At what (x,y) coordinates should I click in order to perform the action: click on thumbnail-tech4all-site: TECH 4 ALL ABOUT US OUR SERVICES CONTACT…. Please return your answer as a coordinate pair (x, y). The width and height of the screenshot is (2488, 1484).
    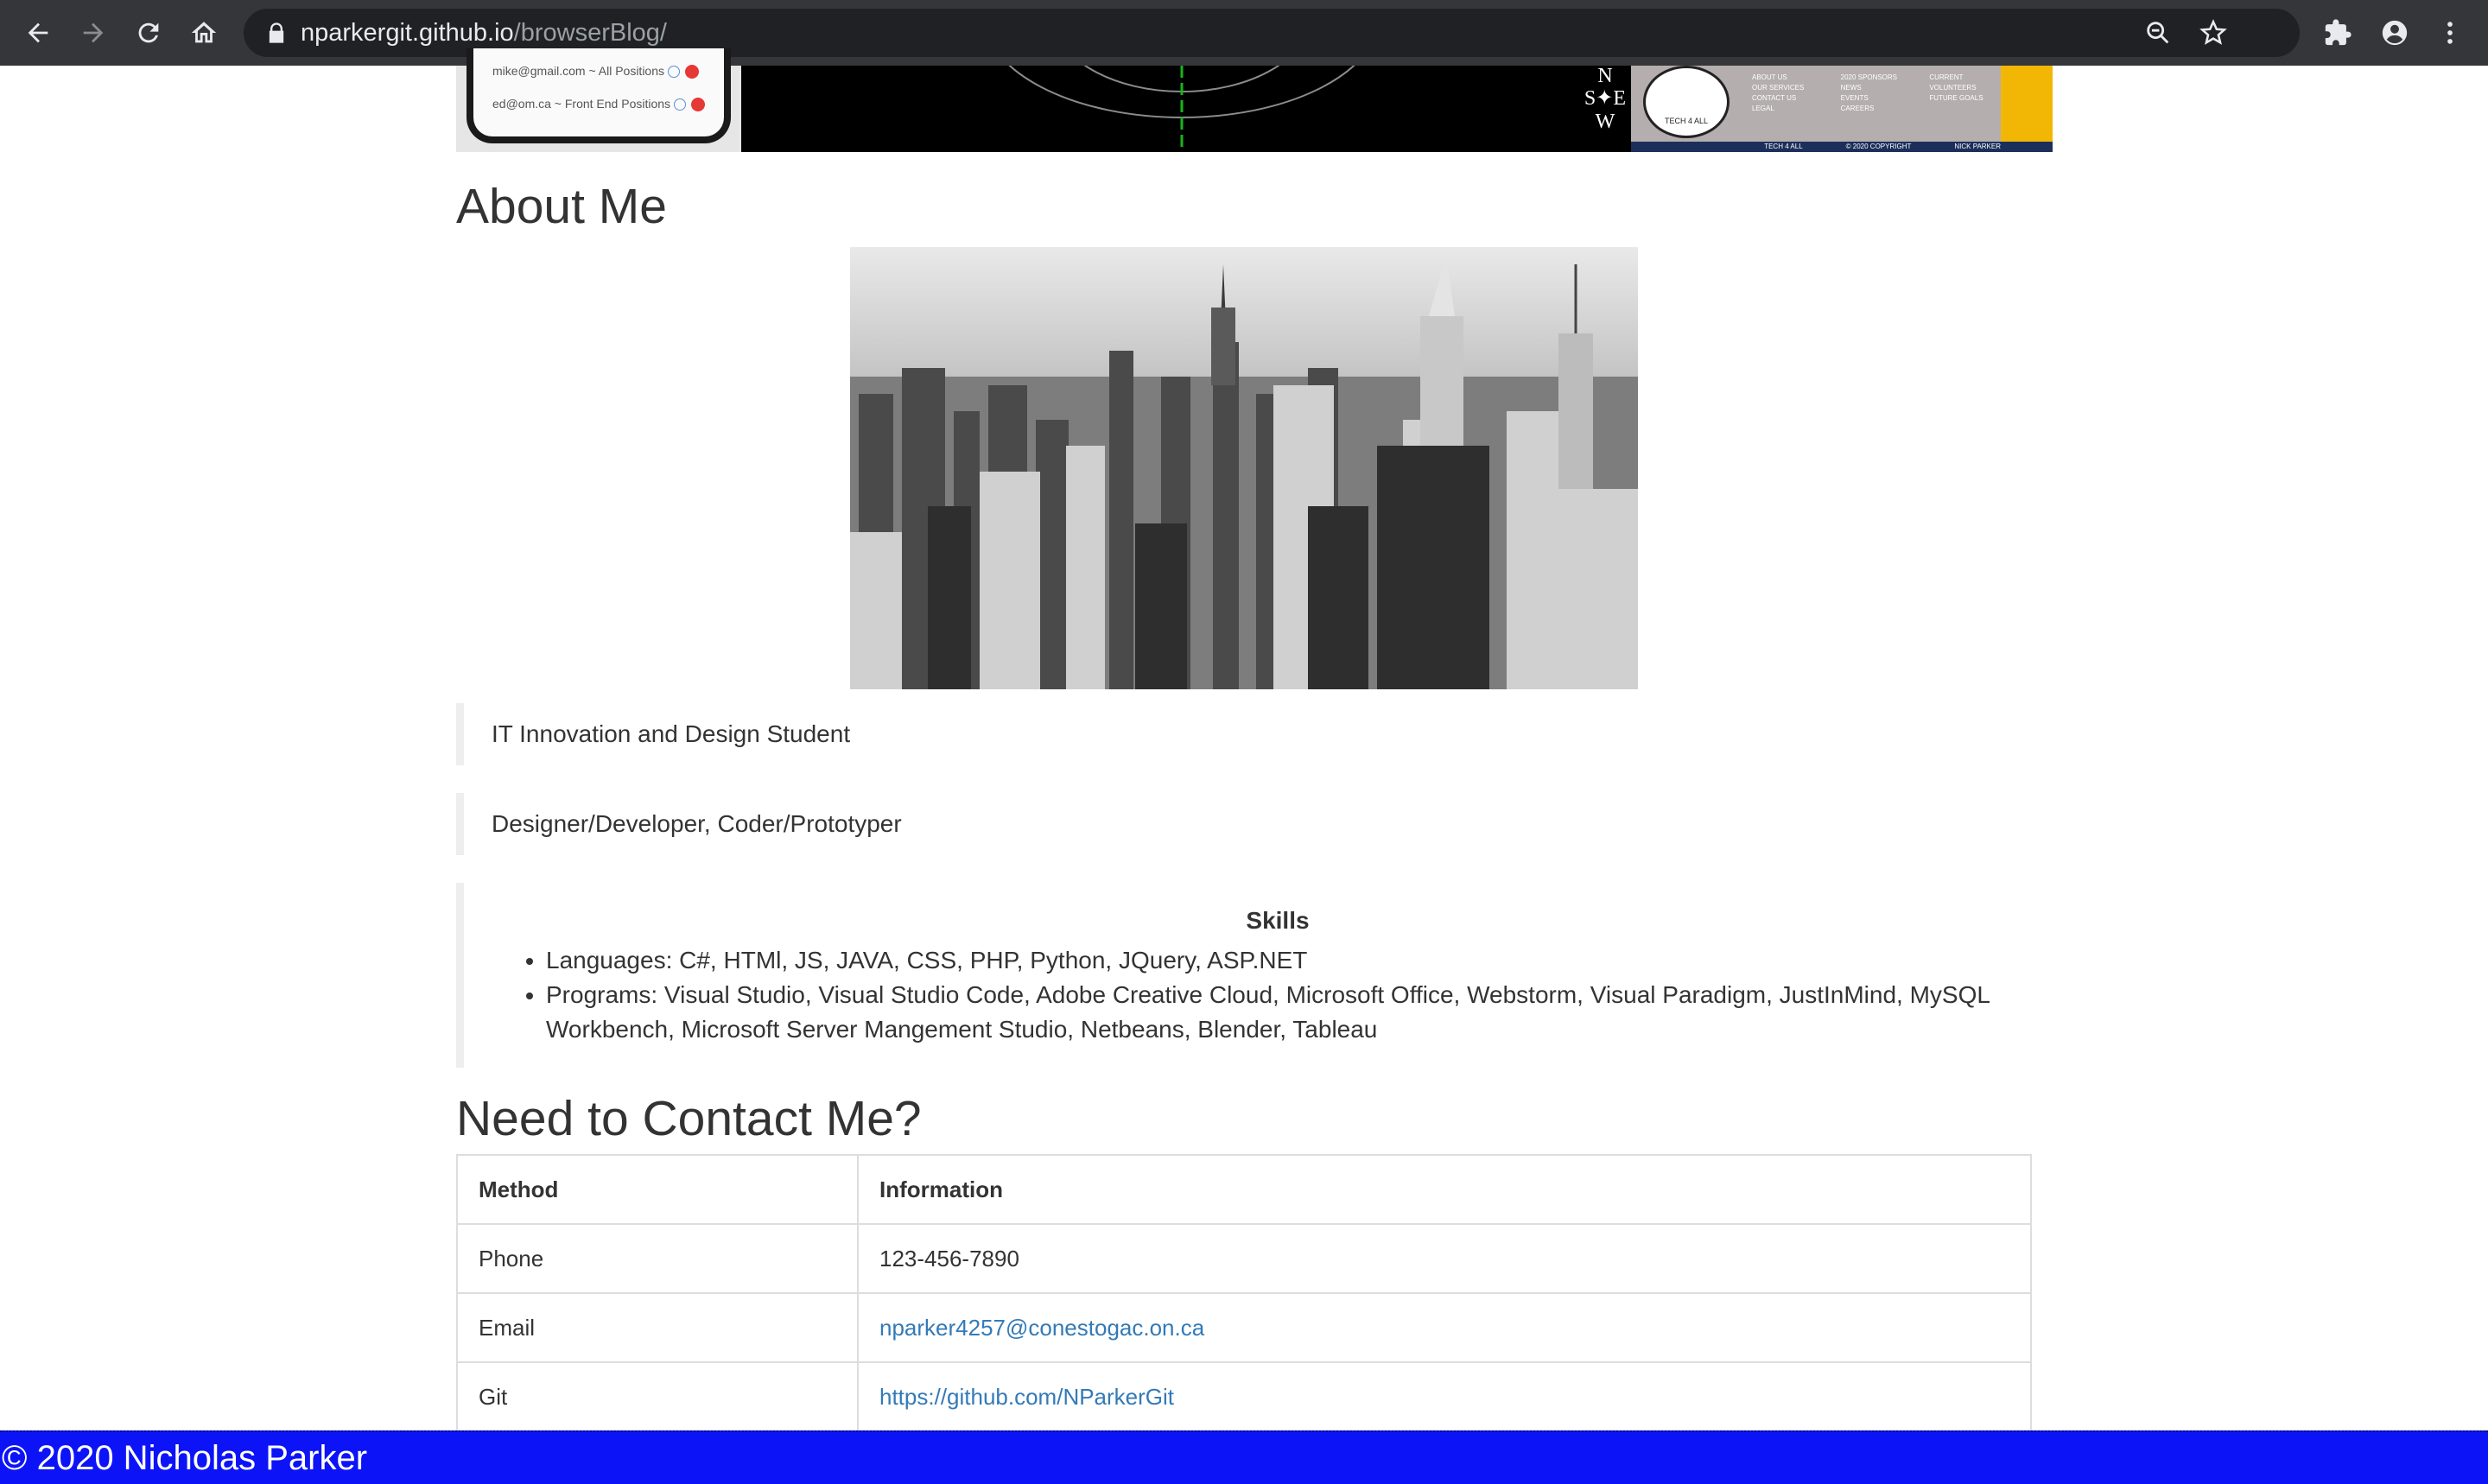
    Looking at the image, I should click on (1842, 109).